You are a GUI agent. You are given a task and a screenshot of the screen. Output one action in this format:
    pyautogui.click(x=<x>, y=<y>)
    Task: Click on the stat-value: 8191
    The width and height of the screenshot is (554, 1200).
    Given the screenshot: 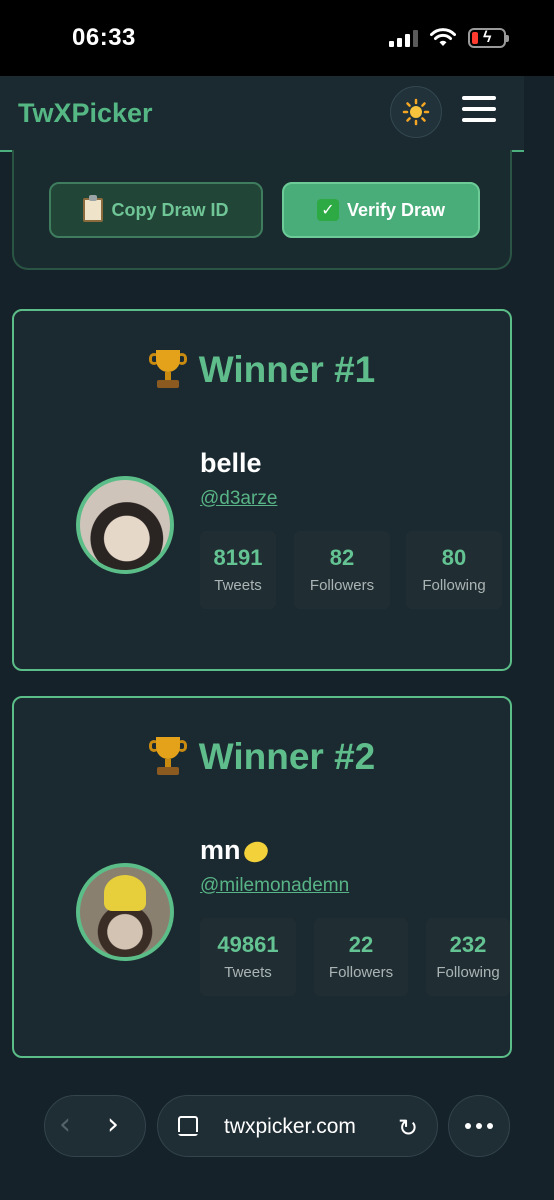 What is the action you would take?
    pyautogui.click(x=238, y=557)
    